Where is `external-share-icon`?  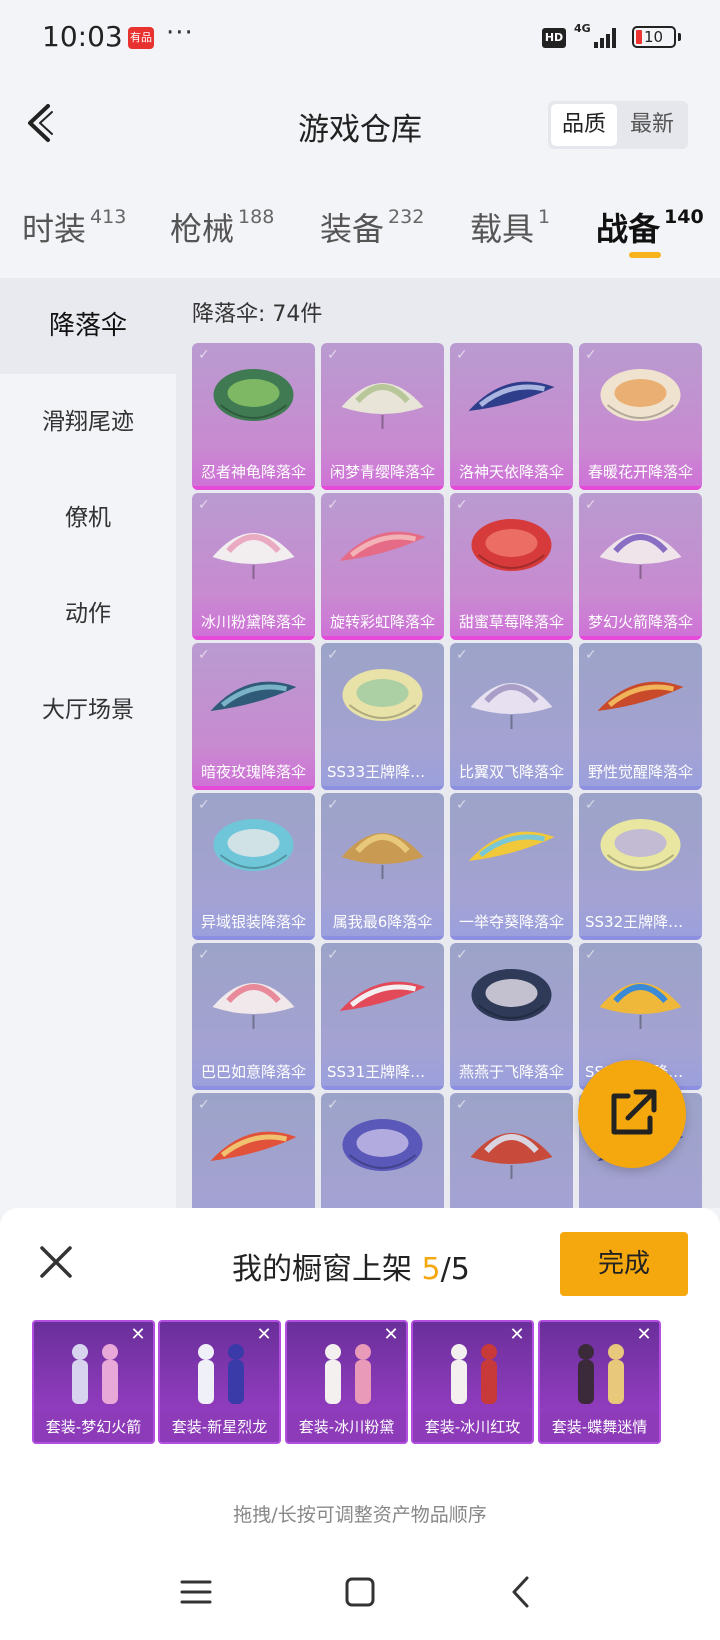 external-share-icon is located at coordinates (634, 1112).